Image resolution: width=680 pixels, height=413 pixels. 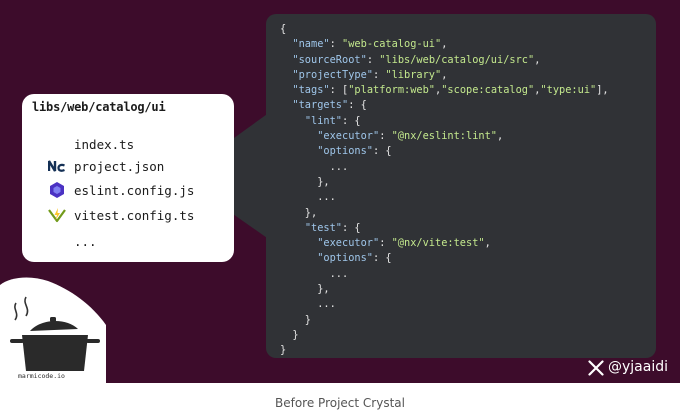 I want to click on json-string: "@nx/eslint:lint", so click(x=444, y=136).